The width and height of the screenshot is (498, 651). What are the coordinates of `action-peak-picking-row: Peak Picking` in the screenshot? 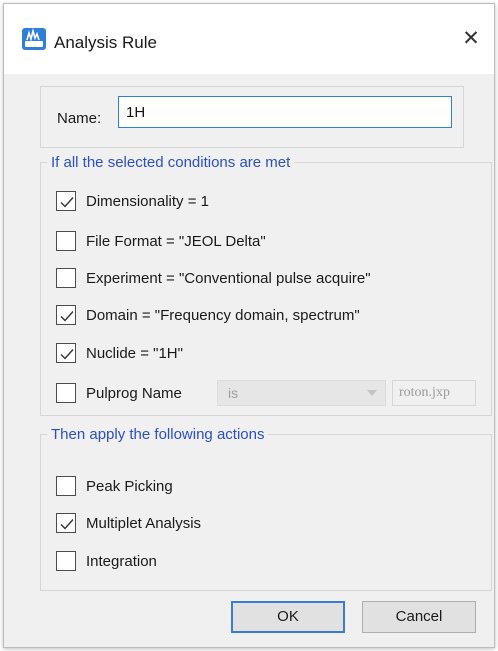 It's located at (114, 486).